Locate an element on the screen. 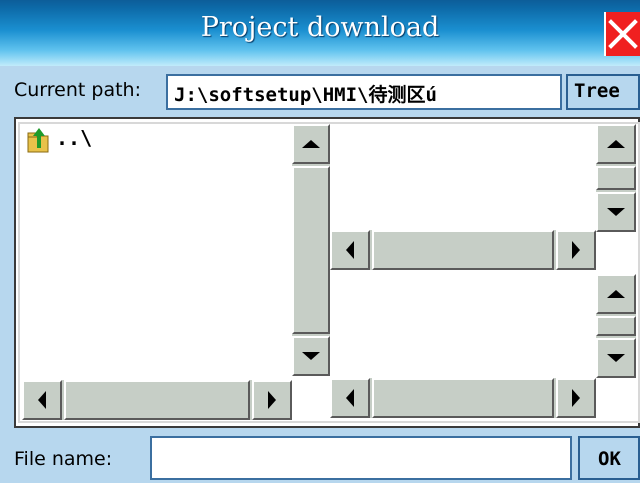 The width and height of the screenshot is (640, 483). file-name-field is located at coordinates (361, 458).